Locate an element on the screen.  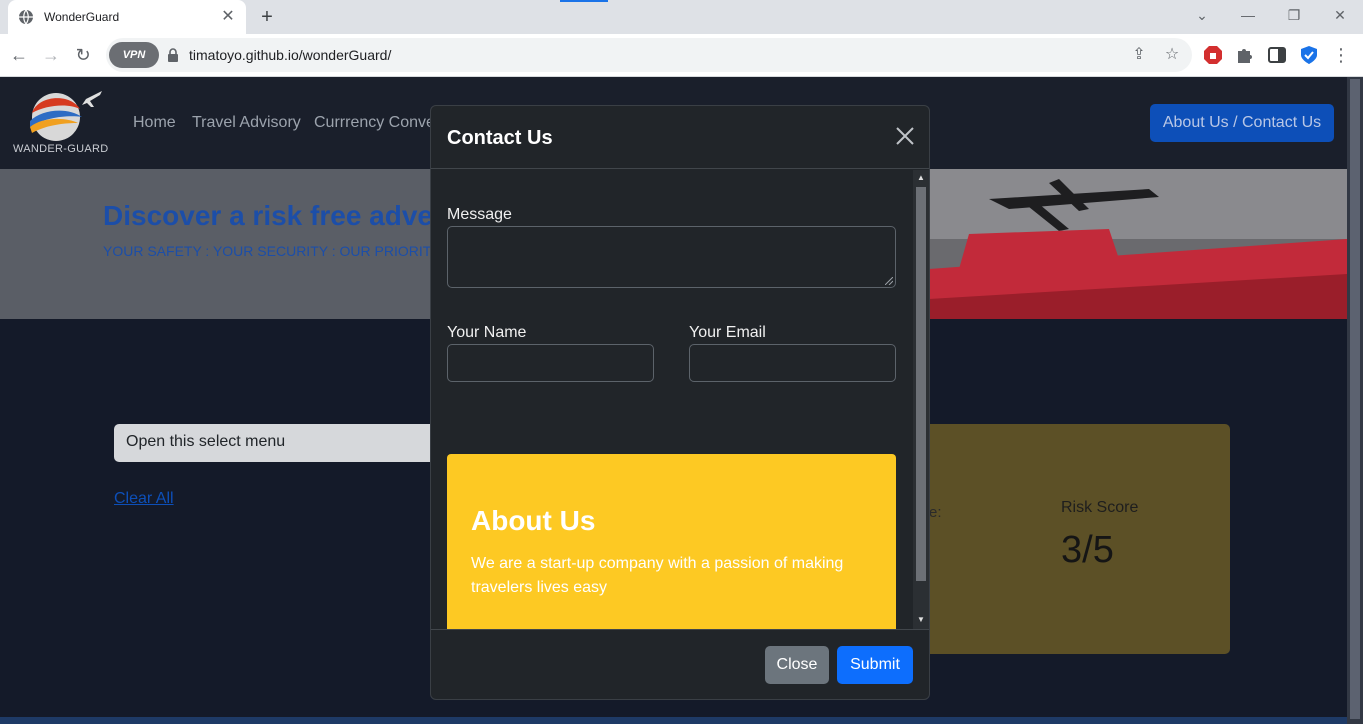
adblock-extension-icon is located at coordinates (1213, 55).